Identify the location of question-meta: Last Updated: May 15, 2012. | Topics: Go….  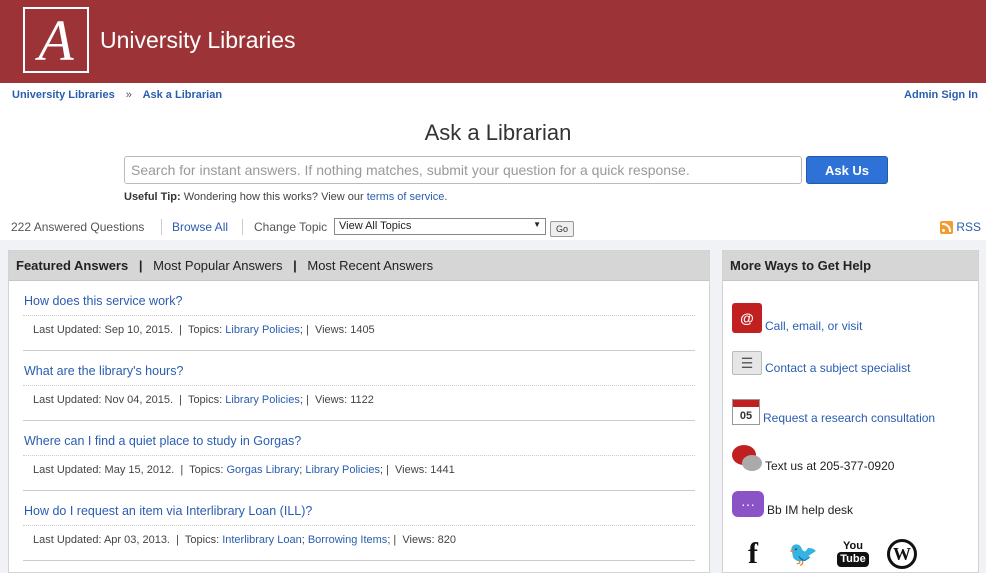
(359, 469).